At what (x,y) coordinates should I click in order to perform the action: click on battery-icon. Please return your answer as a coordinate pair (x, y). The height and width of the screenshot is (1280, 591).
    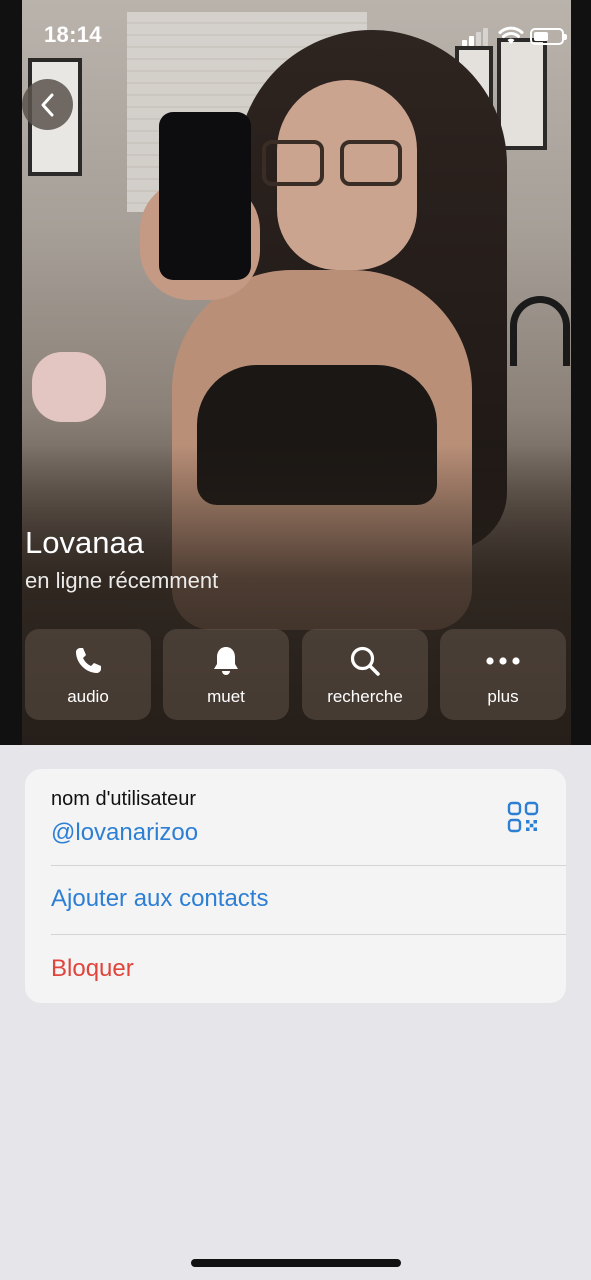
    Looking at the image, I should click on (548, 36).